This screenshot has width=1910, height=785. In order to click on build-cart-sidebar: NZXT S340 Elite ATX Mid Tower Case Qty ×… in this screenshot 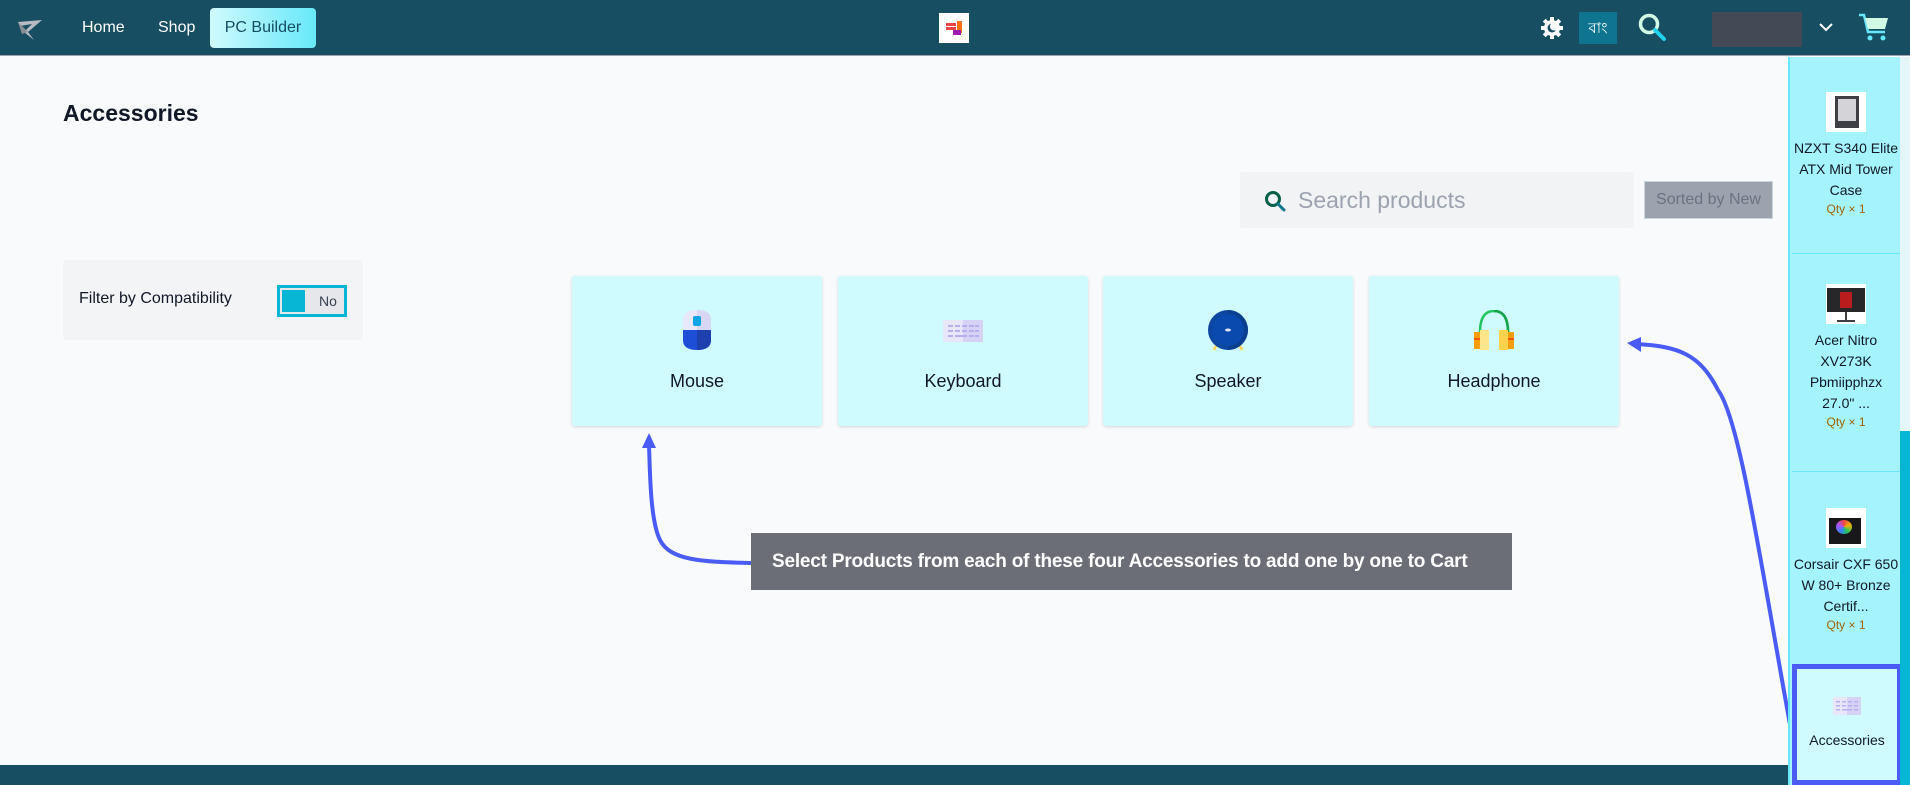, I will do `click(1849, 421)`.